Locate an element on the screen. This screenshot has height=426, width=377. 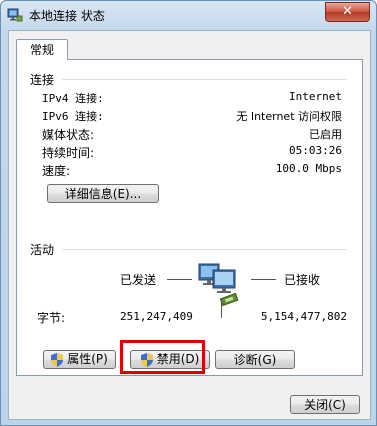
properties-button: 属性(P) is located at coordinates (79, 359).